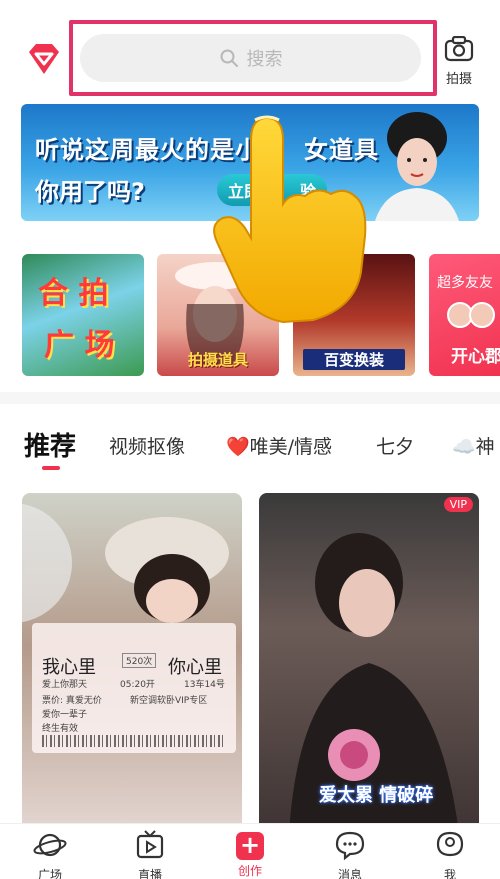  I want to click on nav-me: 我, so click(450, 854).